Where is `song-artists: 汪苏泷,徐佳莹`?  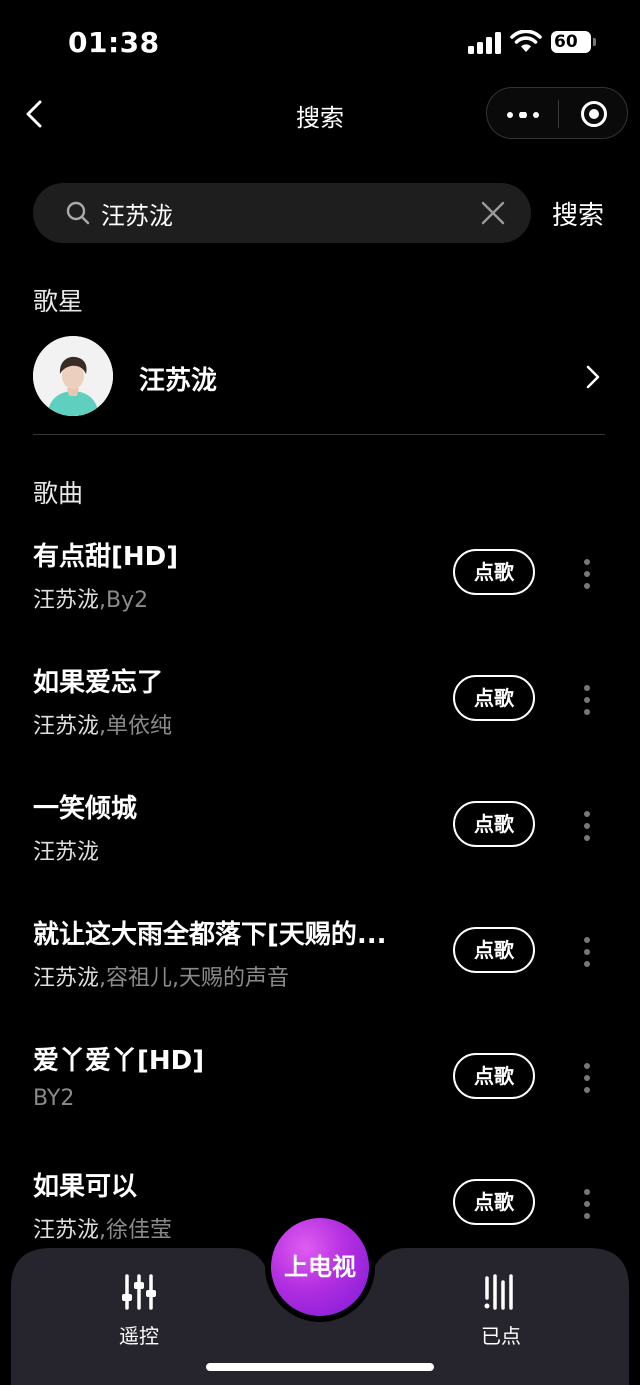 song-artists: 汪苏泷,徐佳莹 is located at coordinates (103, 1230).